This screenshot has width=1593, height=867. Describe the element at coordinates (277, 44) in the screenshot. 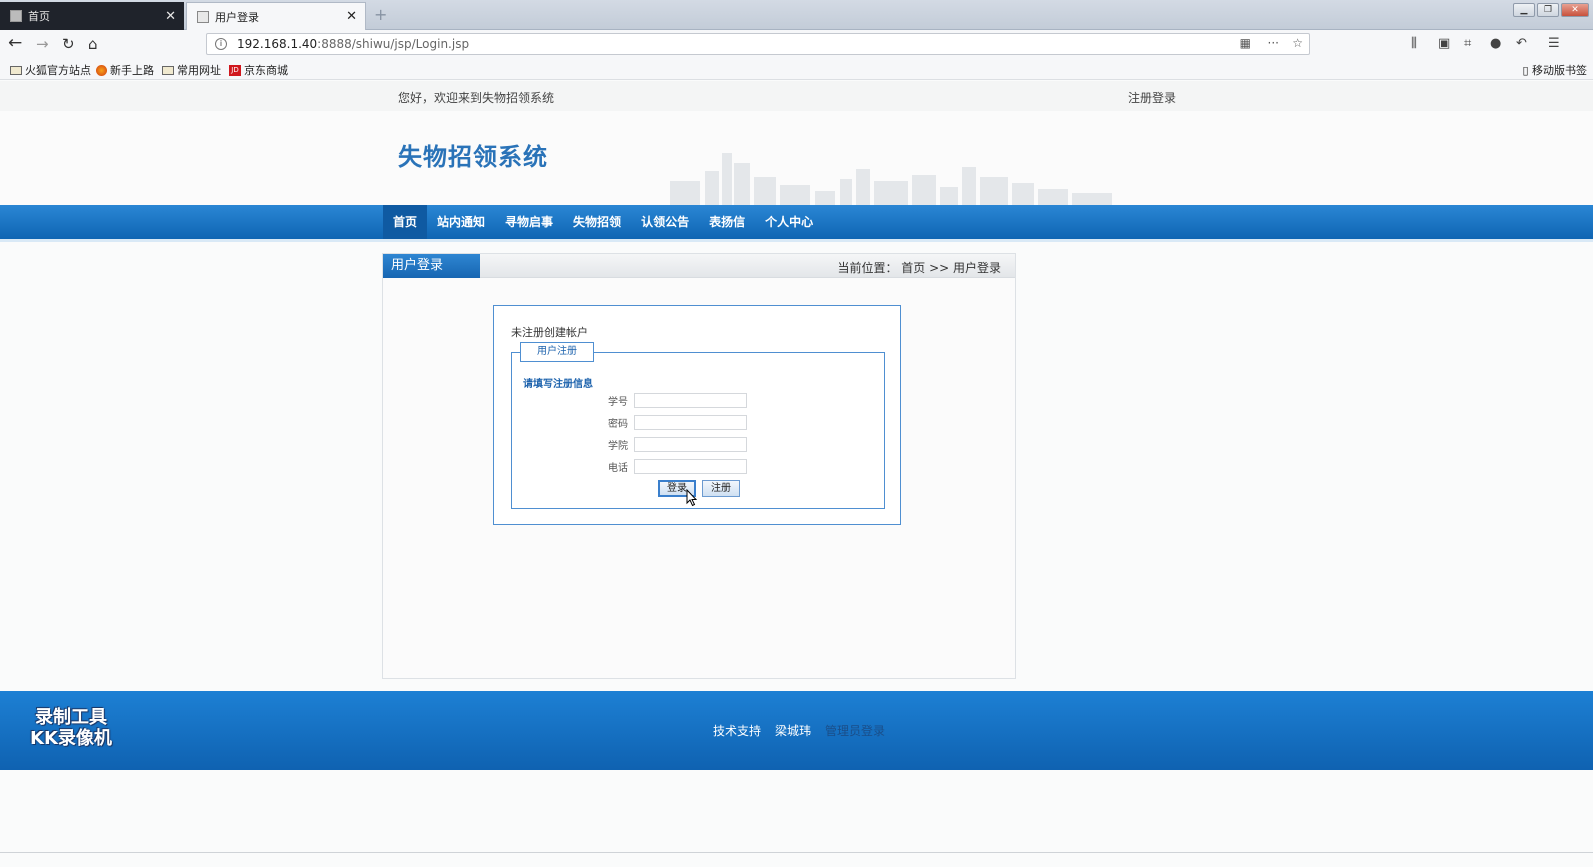

I see `url-host: 192.168.1.40` at that location.